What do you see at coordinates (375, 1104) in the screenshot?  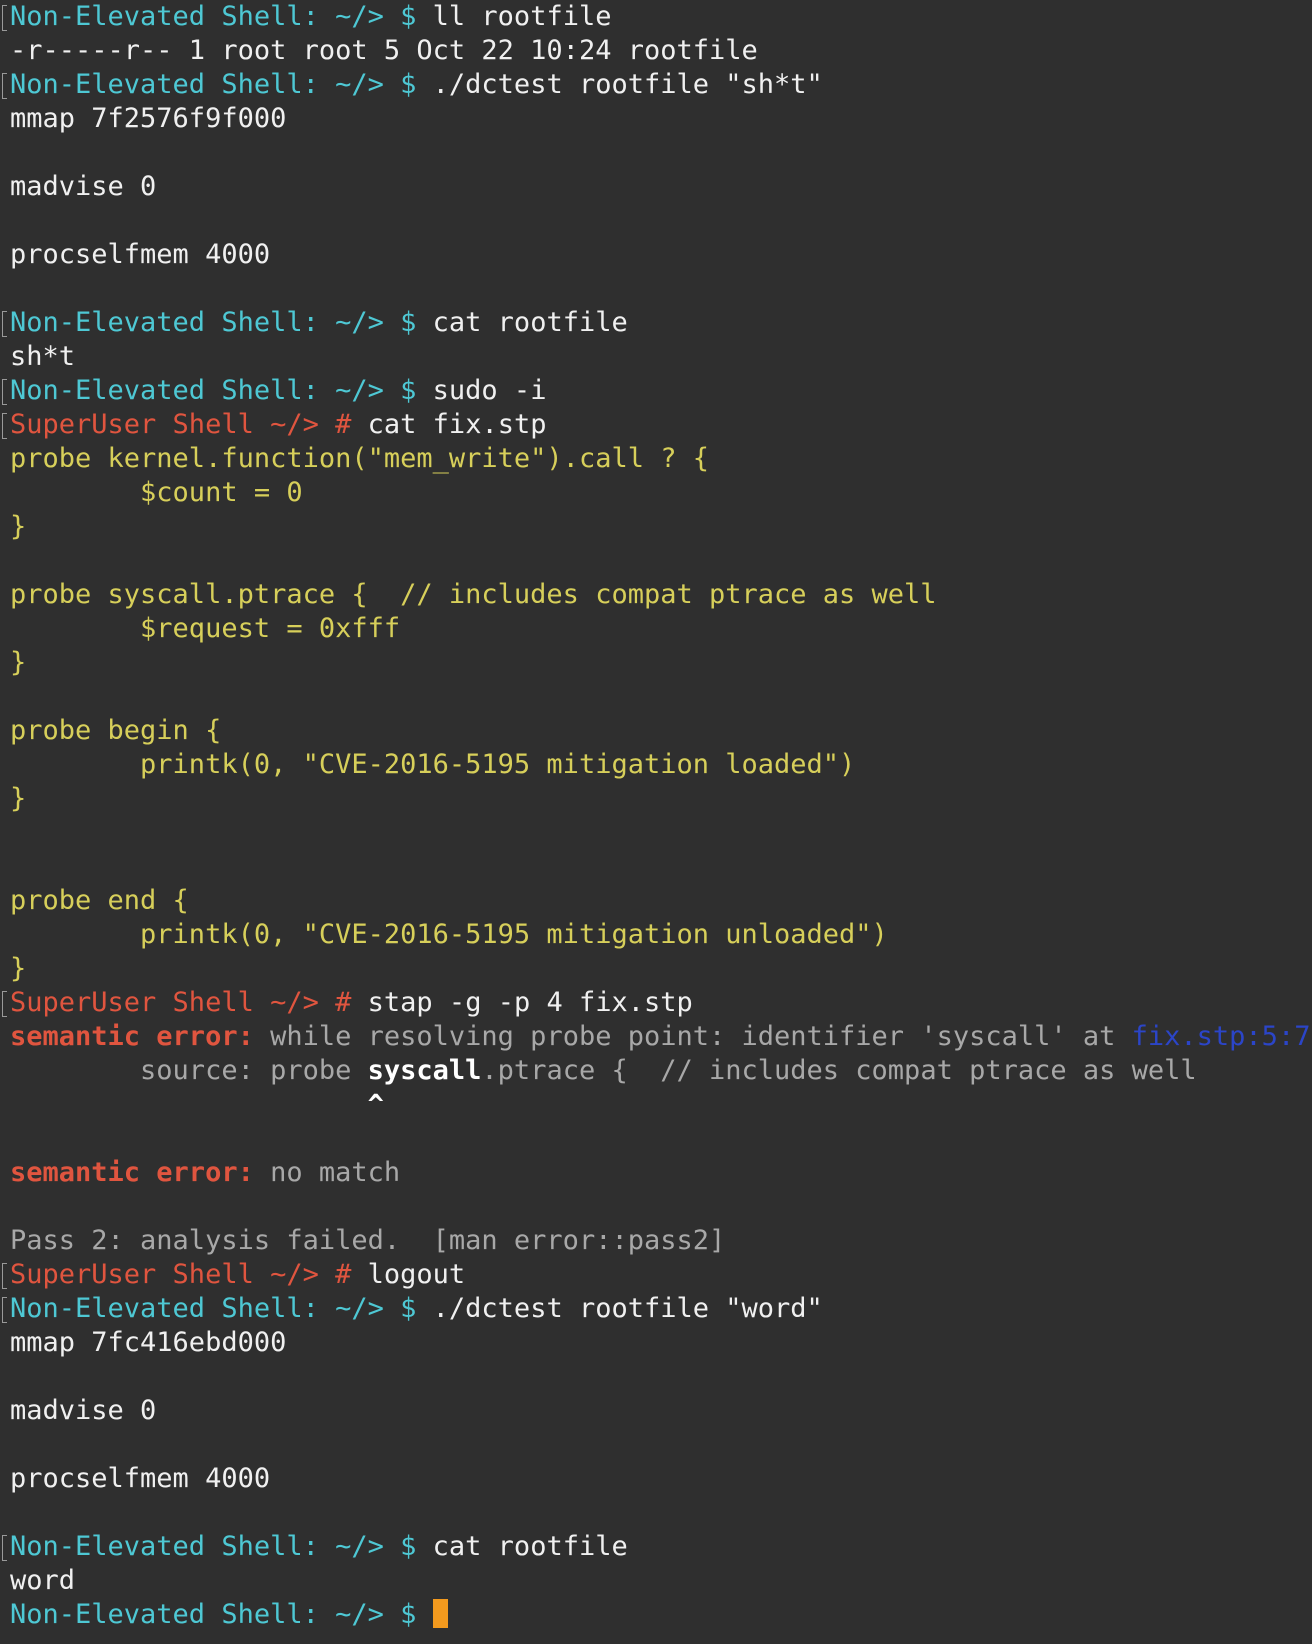 I see `error-caret: ^` at bounding box center [375, 1104].